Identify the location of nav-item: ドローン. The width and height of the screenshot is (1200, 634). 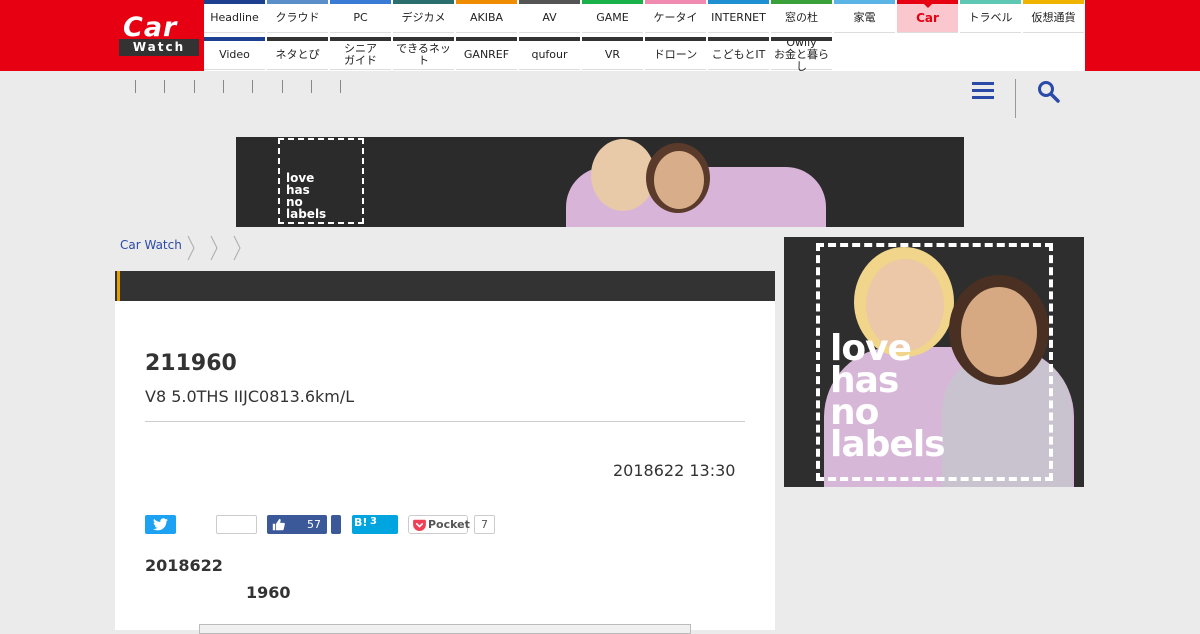
(675, 53).